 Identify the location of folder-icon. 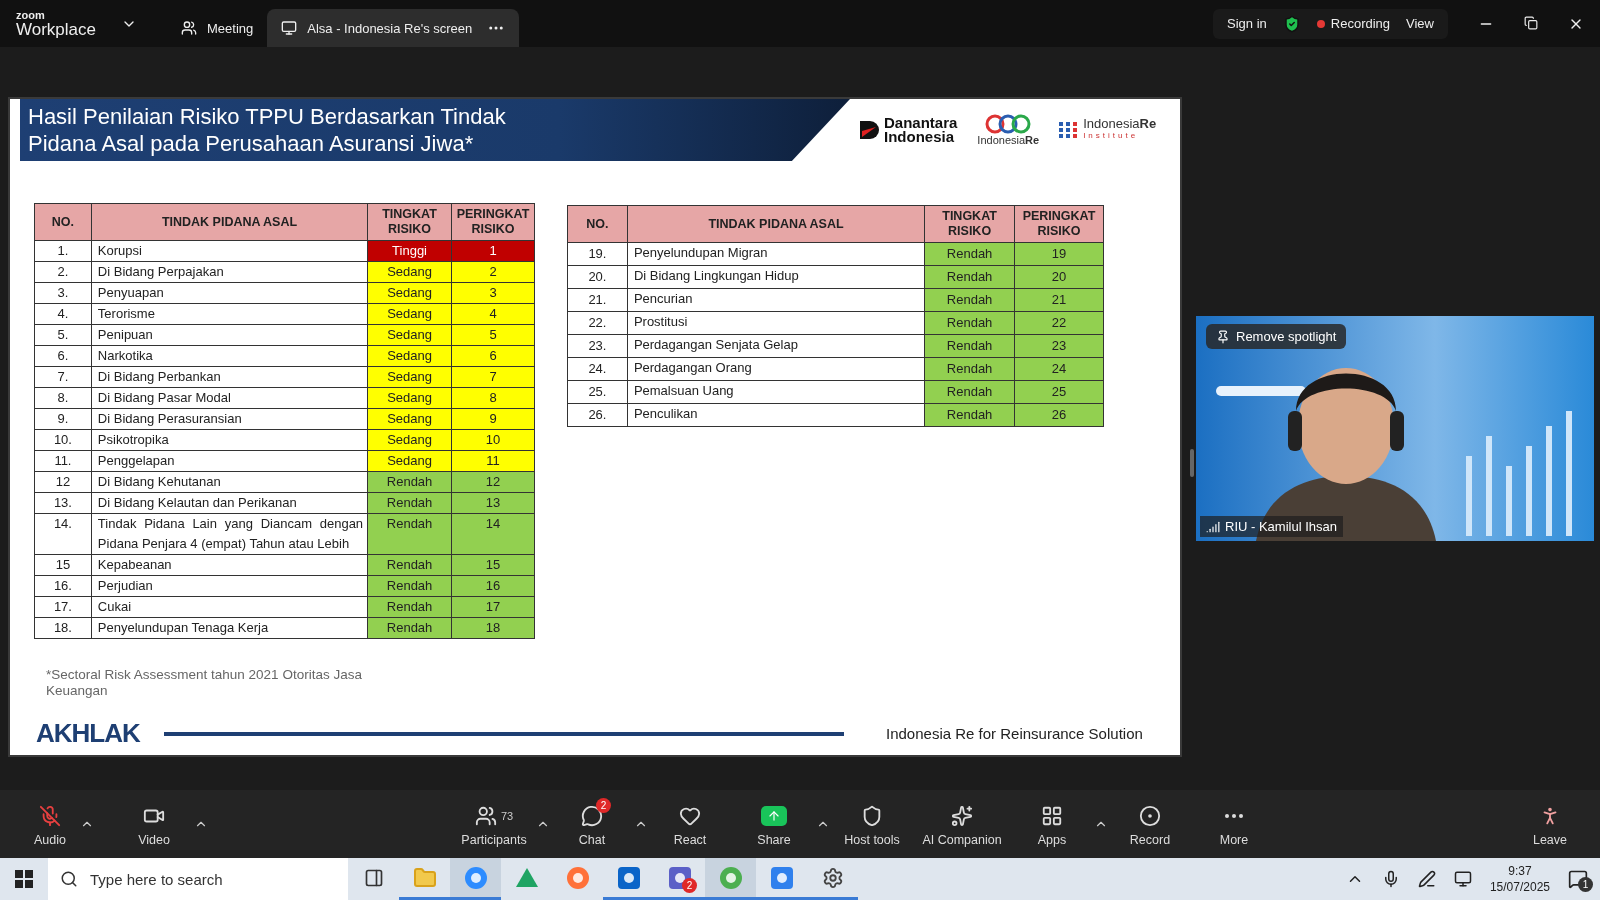
(424, 877).